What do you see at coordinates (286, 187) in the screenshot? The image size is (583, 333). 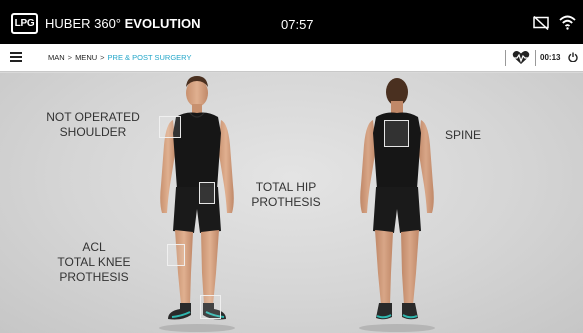 I see `zone-label-line: TOTAL HIP` at bounding box center [286, 187].